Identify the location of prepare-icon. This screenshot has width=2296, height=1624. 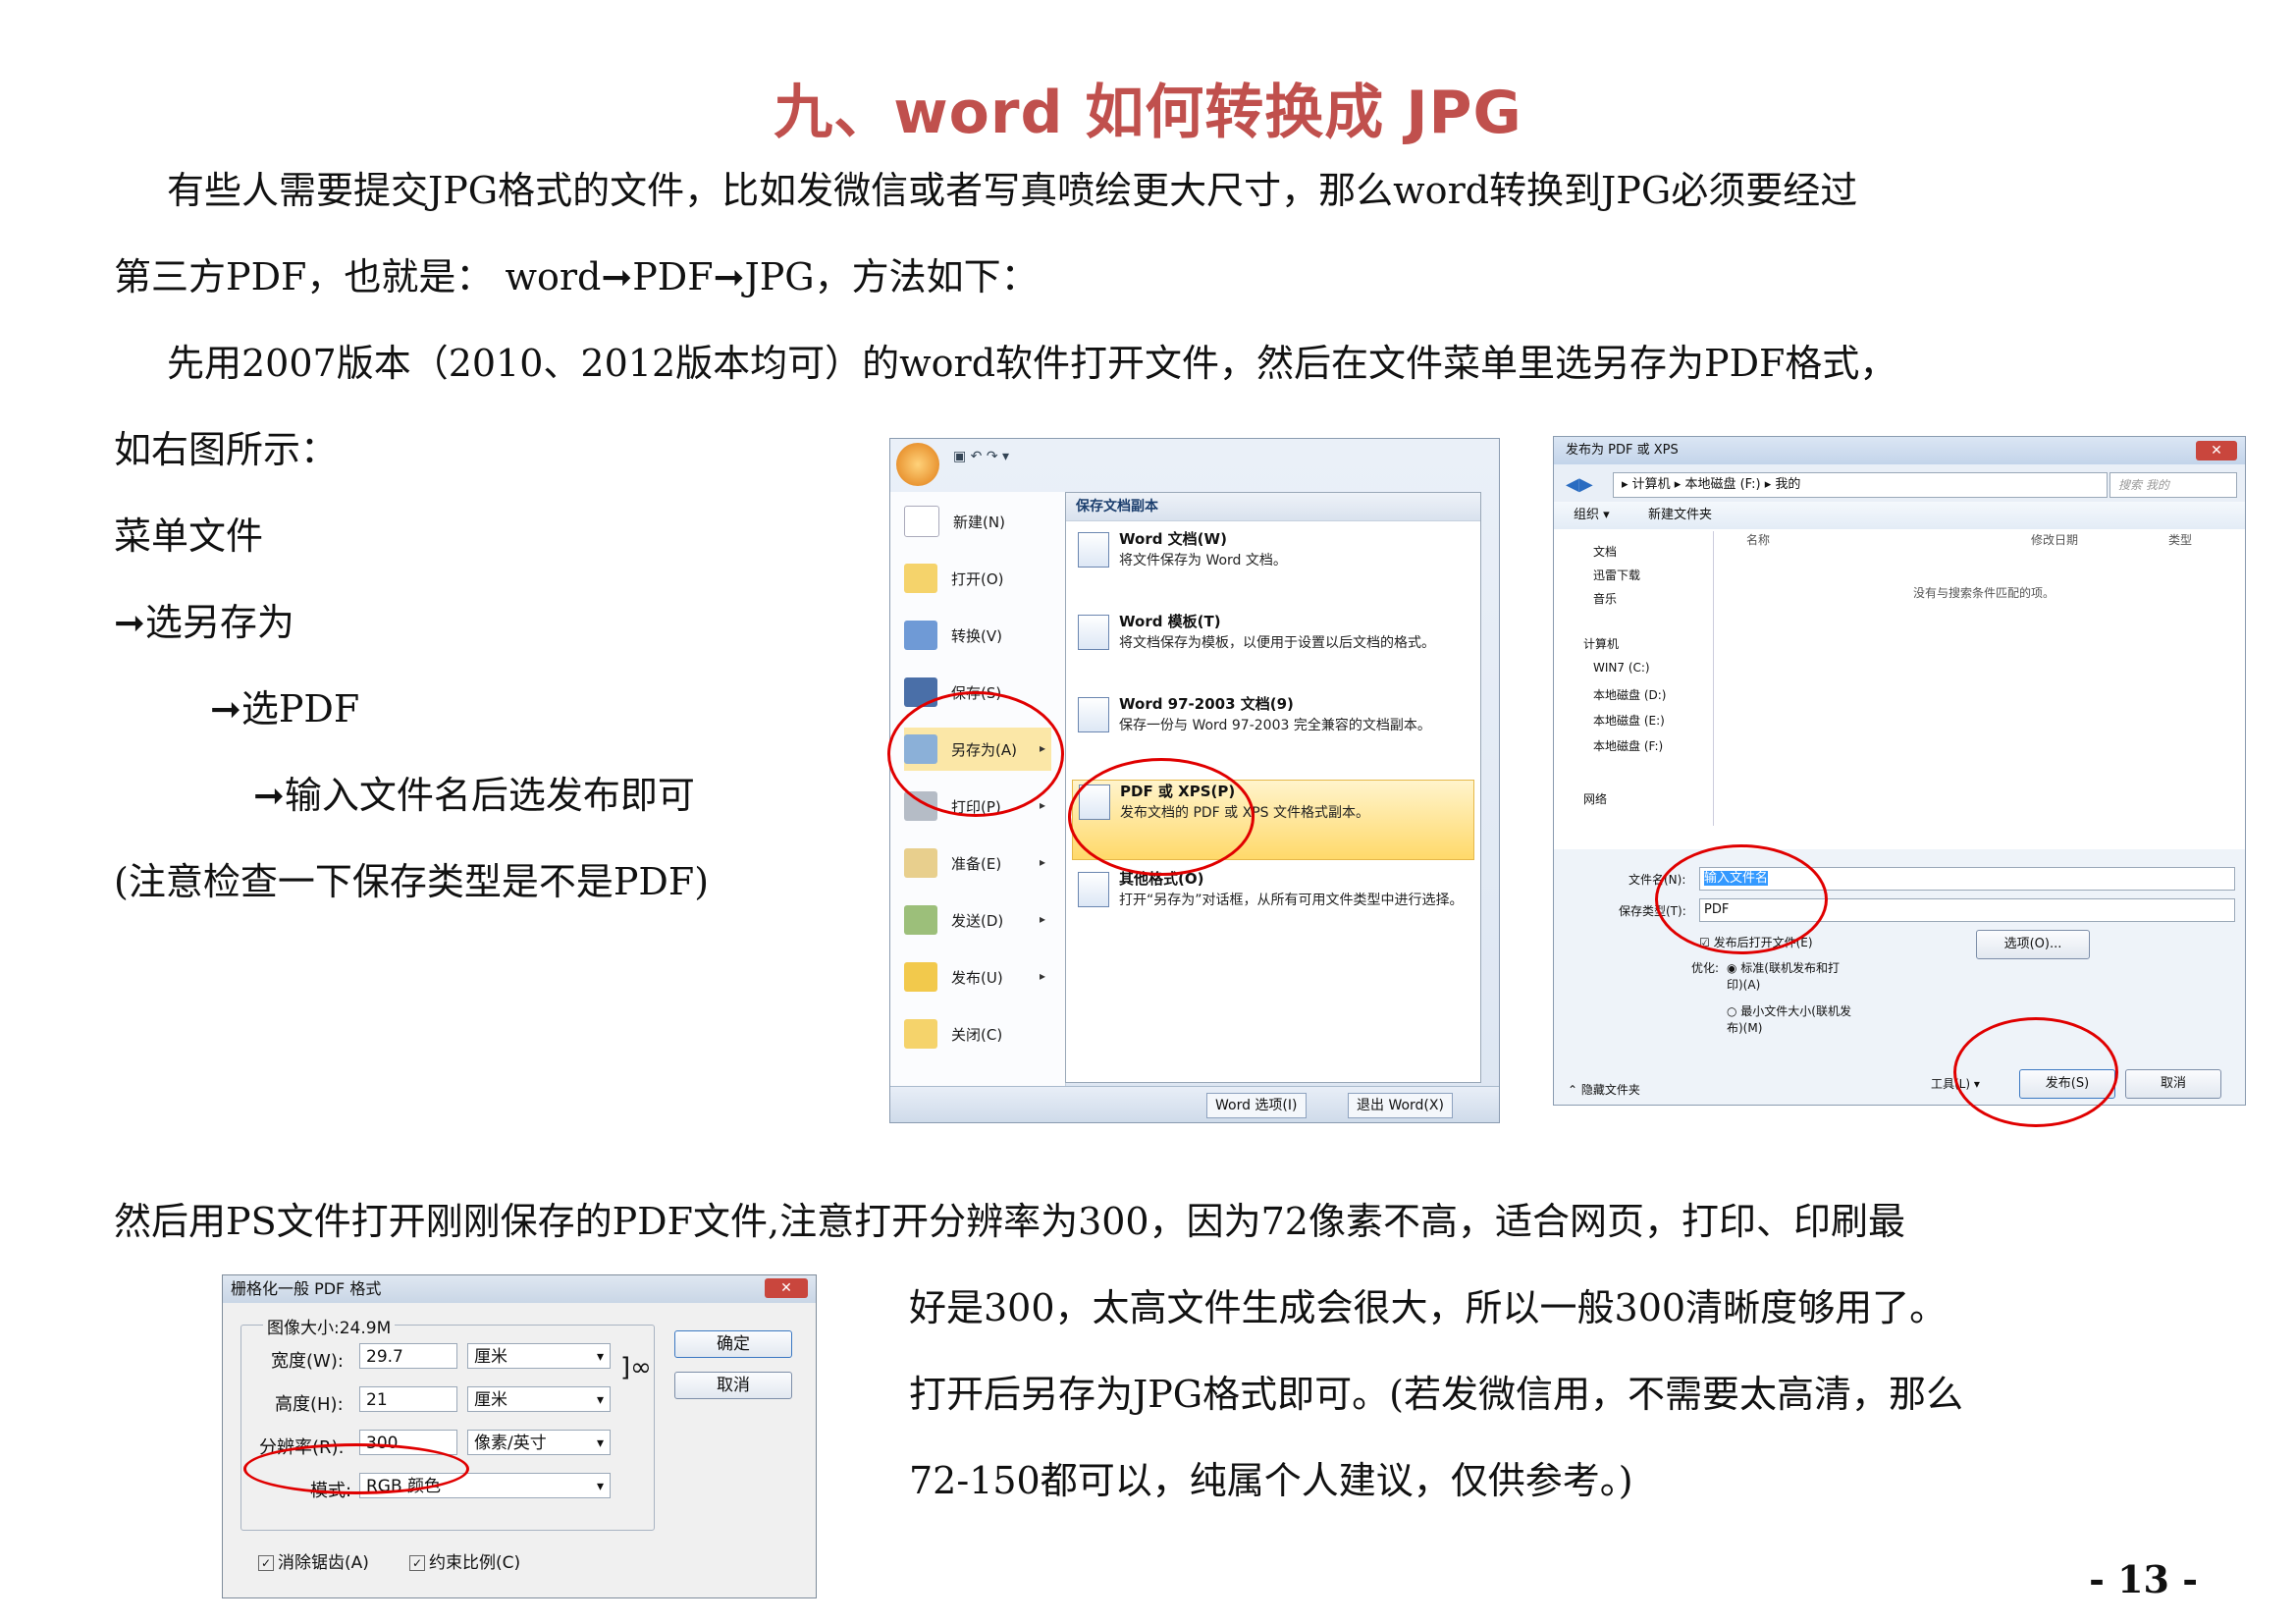
(920, 863).